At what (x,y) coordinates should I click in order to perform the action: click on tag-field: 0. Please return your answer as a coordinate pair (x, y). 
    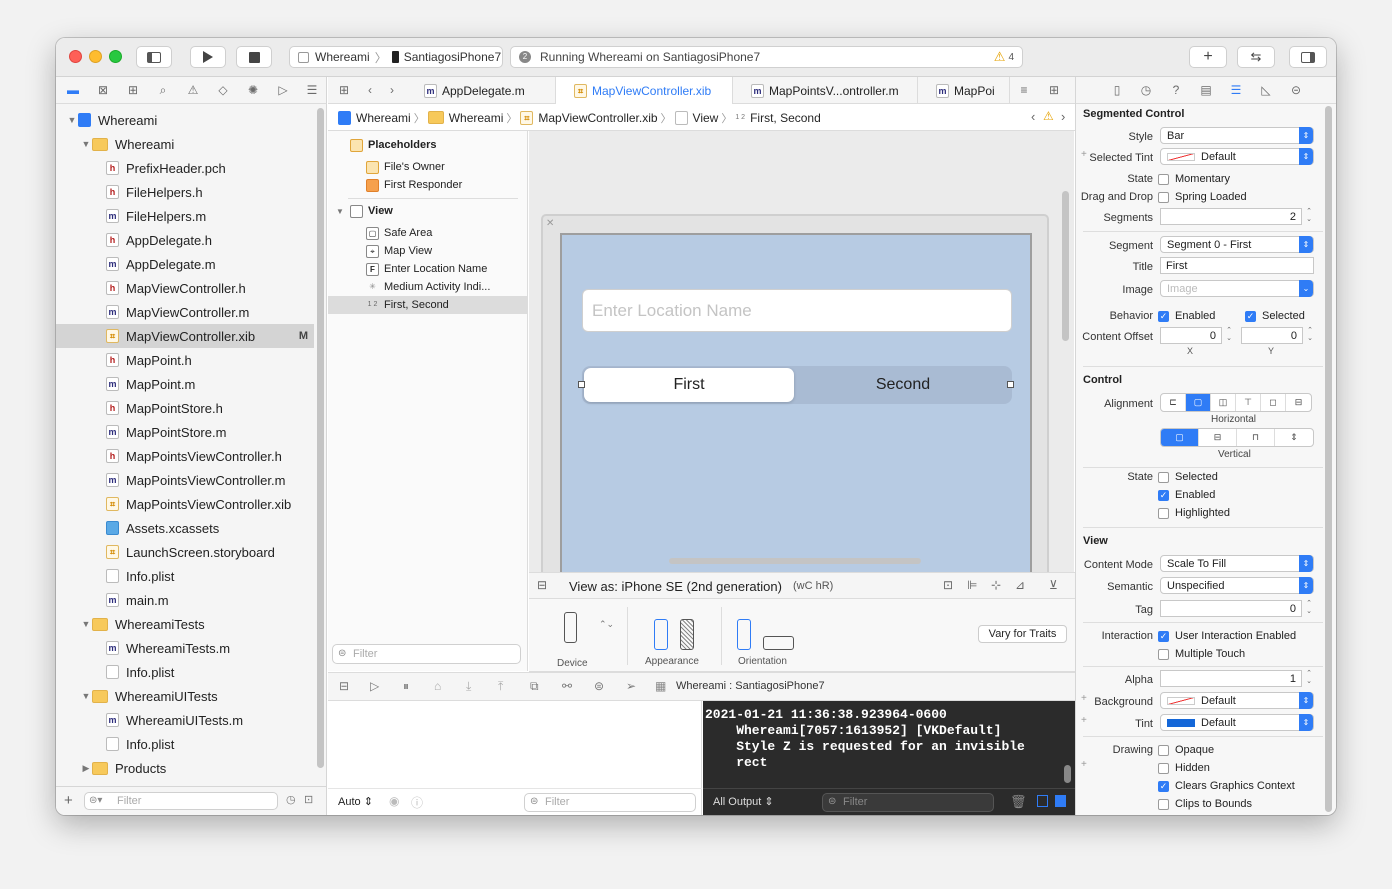
    Looking at the image, I should click on (1231, 608).